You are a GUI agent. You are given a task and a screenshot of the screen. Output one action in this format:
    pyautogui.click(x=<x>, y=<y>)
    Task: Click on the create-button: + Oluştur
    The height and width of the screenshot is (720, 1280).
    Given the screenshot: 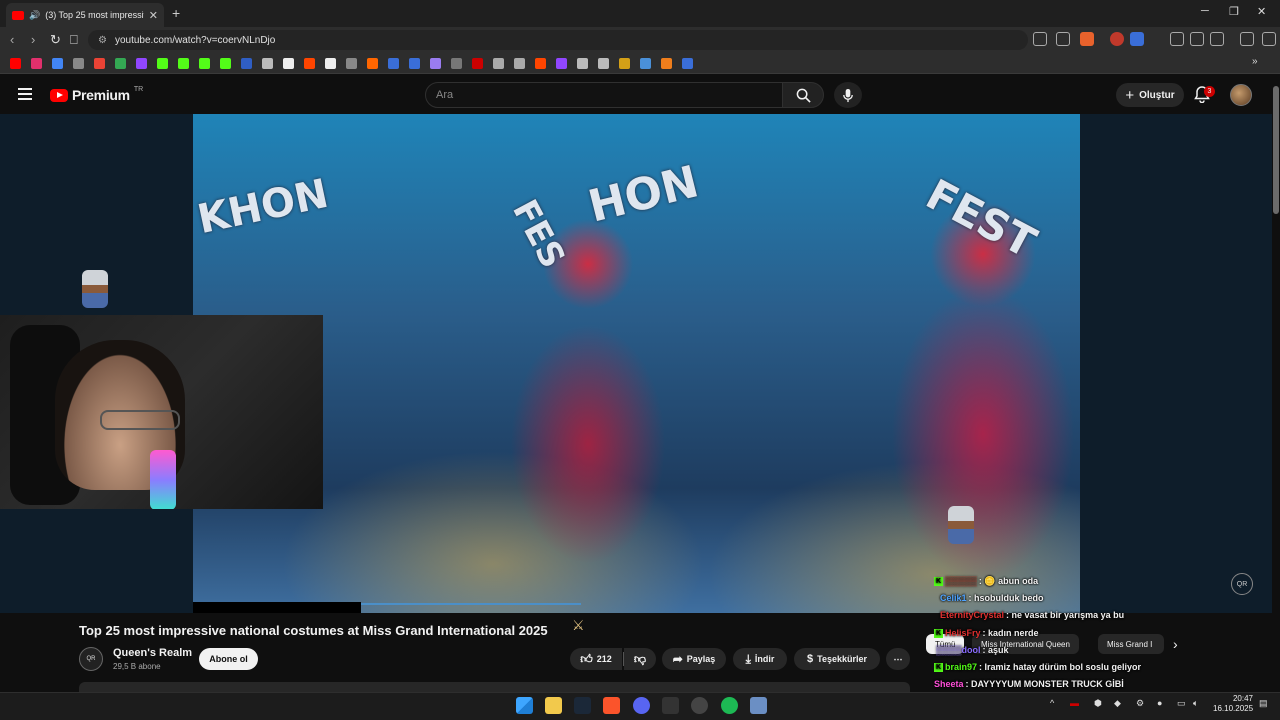 What is the action you would take?
    pyautogui.click(x=1150, y=95)
    